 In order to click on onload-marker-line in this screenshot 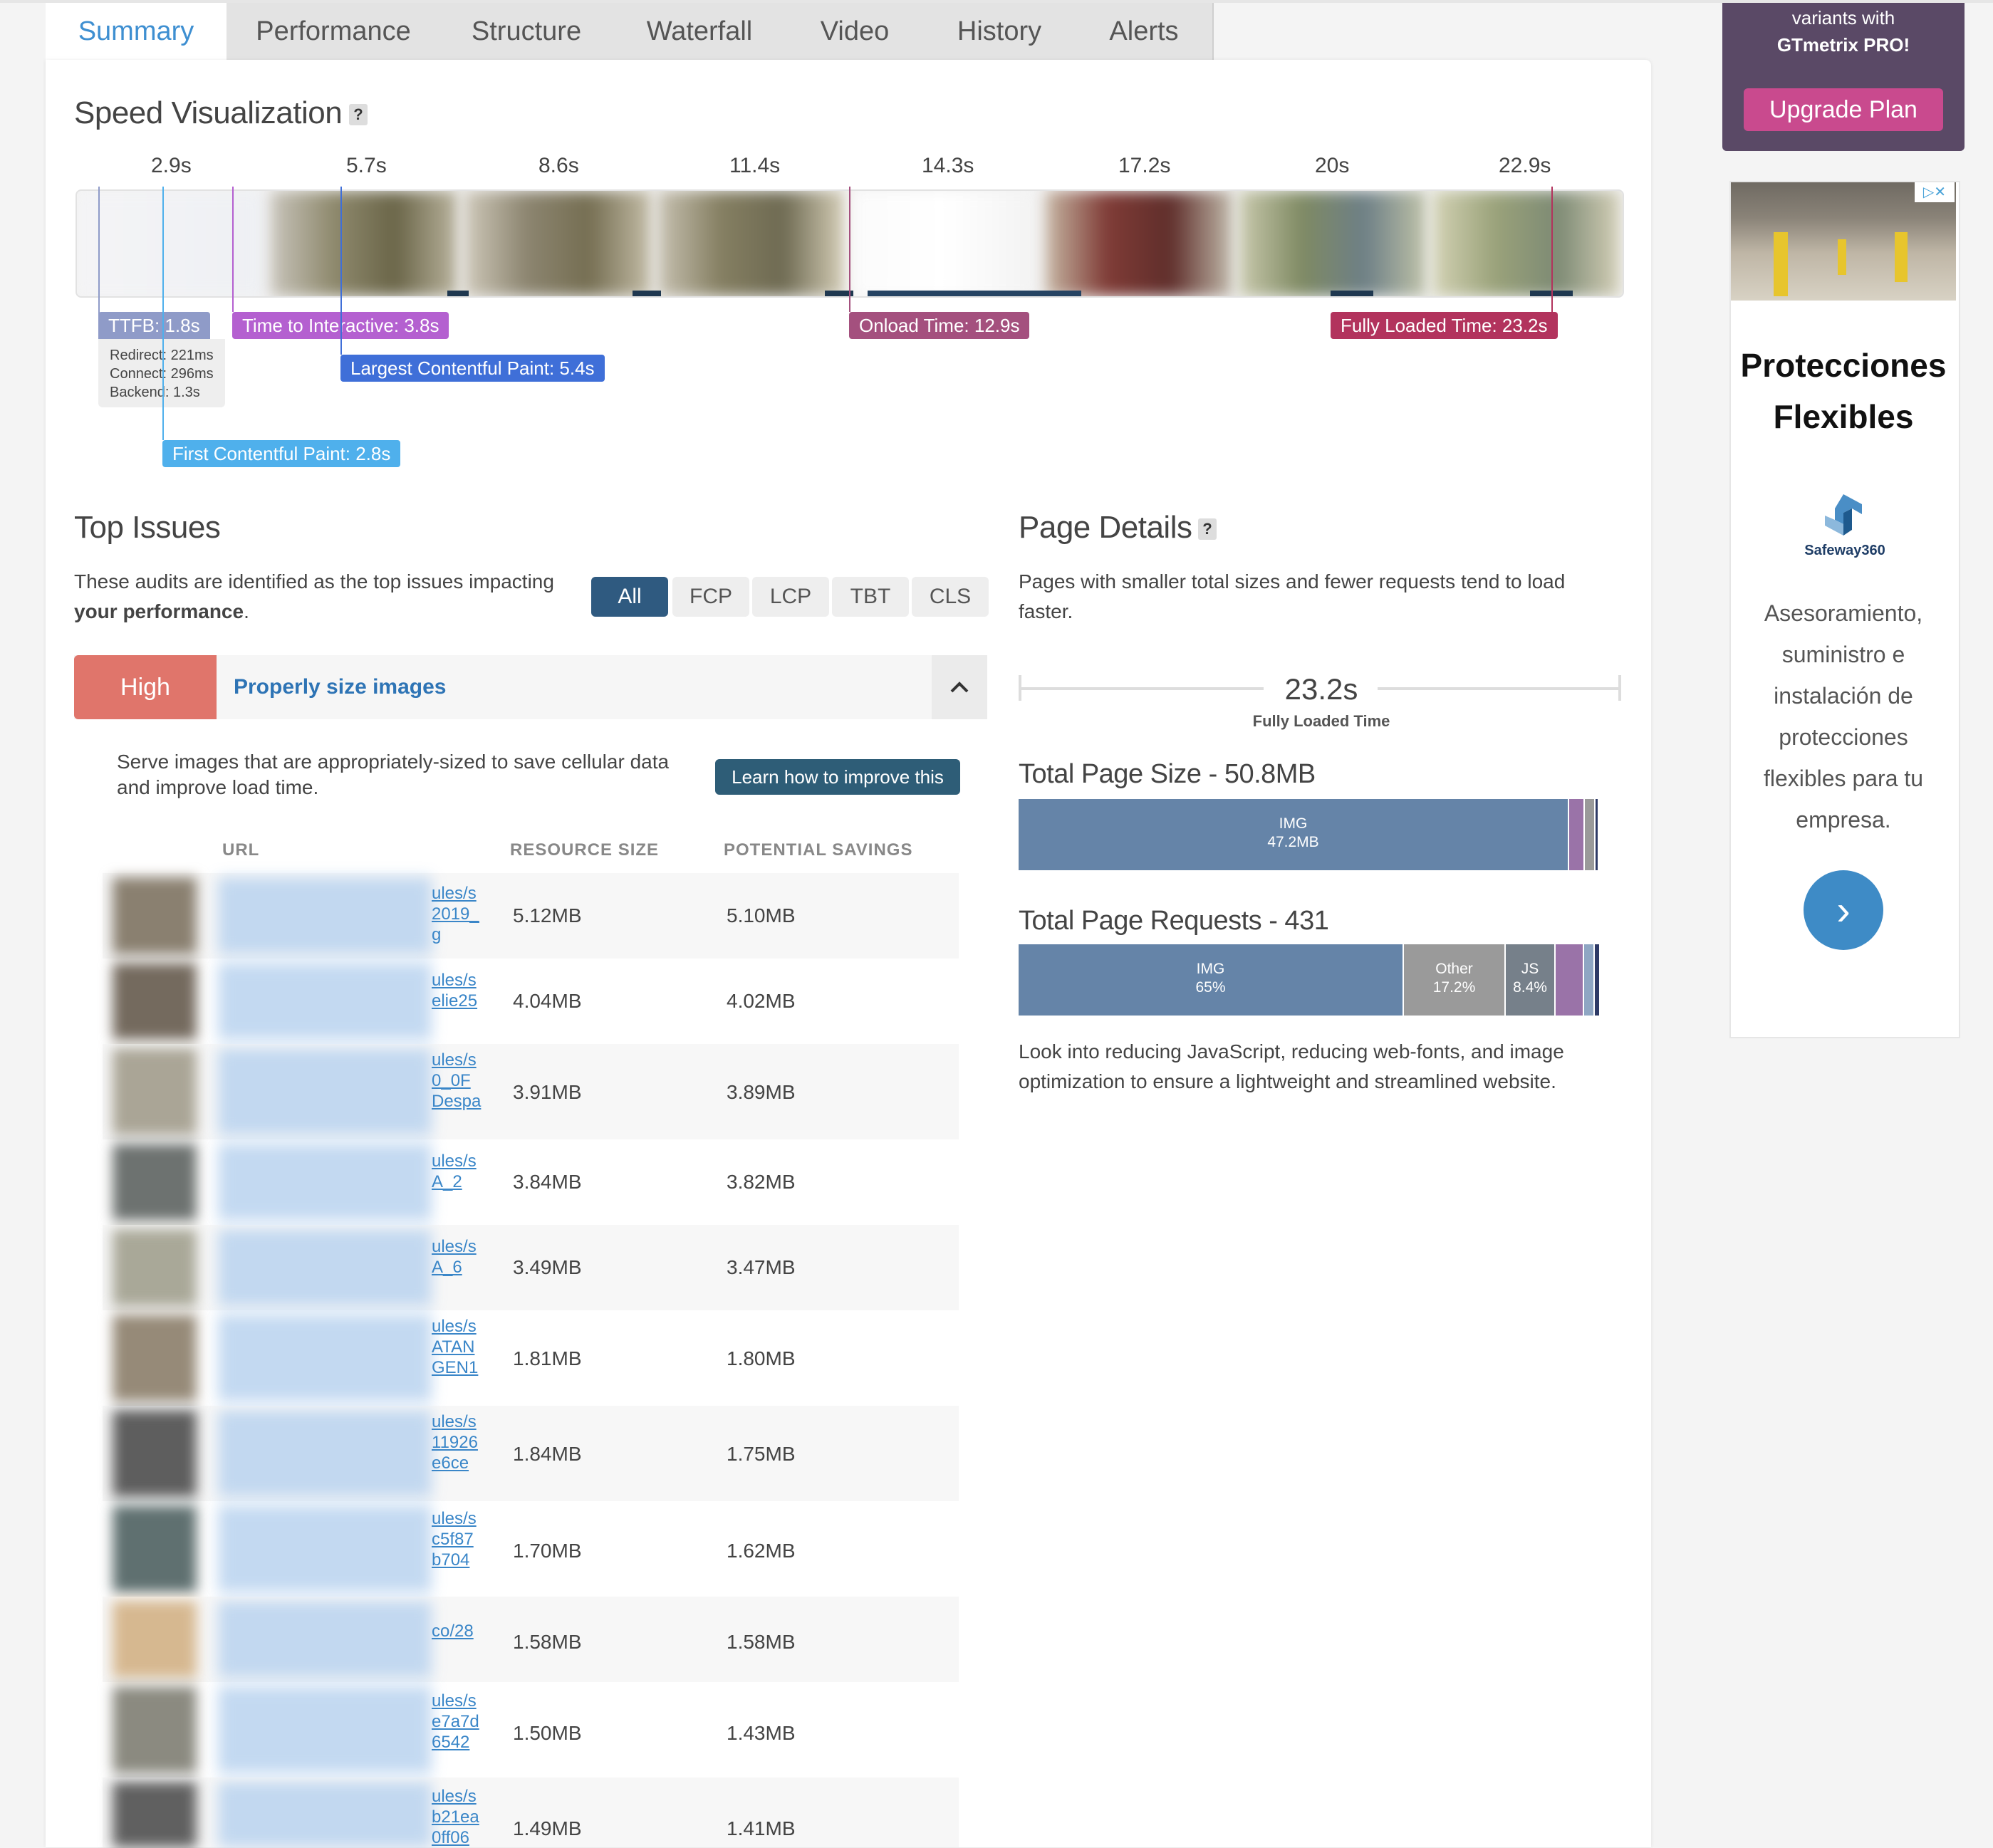, I will do `click(849, 249)`.